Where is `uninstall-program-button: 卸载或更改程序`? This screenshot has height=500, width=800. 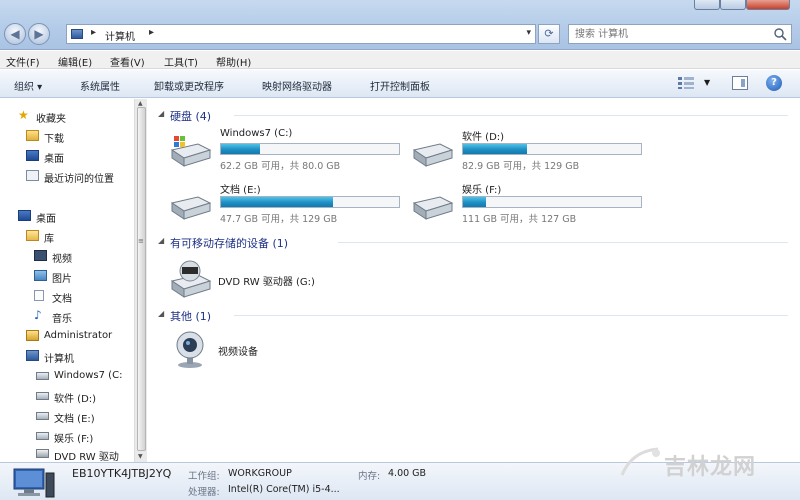
uninstall-program-button: 卸载或更改程序 is located at coordinates (189, 85).